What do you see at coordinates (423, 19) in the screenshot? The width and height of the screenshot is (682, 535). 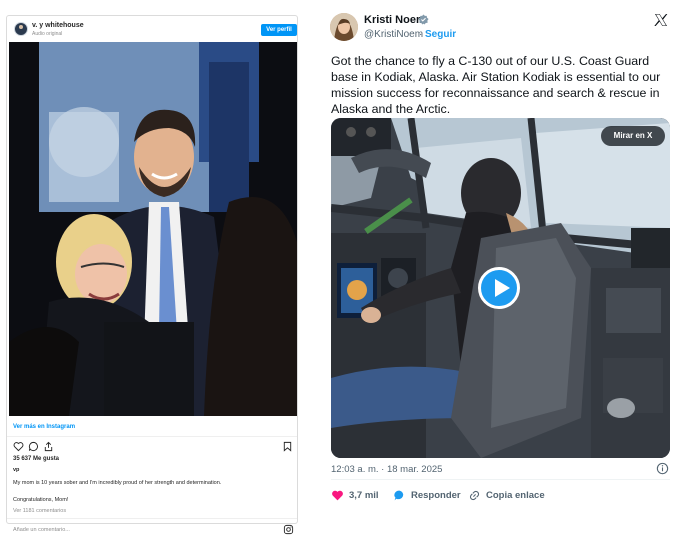 I see `verified-badge-icon` at bounding box center [423, 19].